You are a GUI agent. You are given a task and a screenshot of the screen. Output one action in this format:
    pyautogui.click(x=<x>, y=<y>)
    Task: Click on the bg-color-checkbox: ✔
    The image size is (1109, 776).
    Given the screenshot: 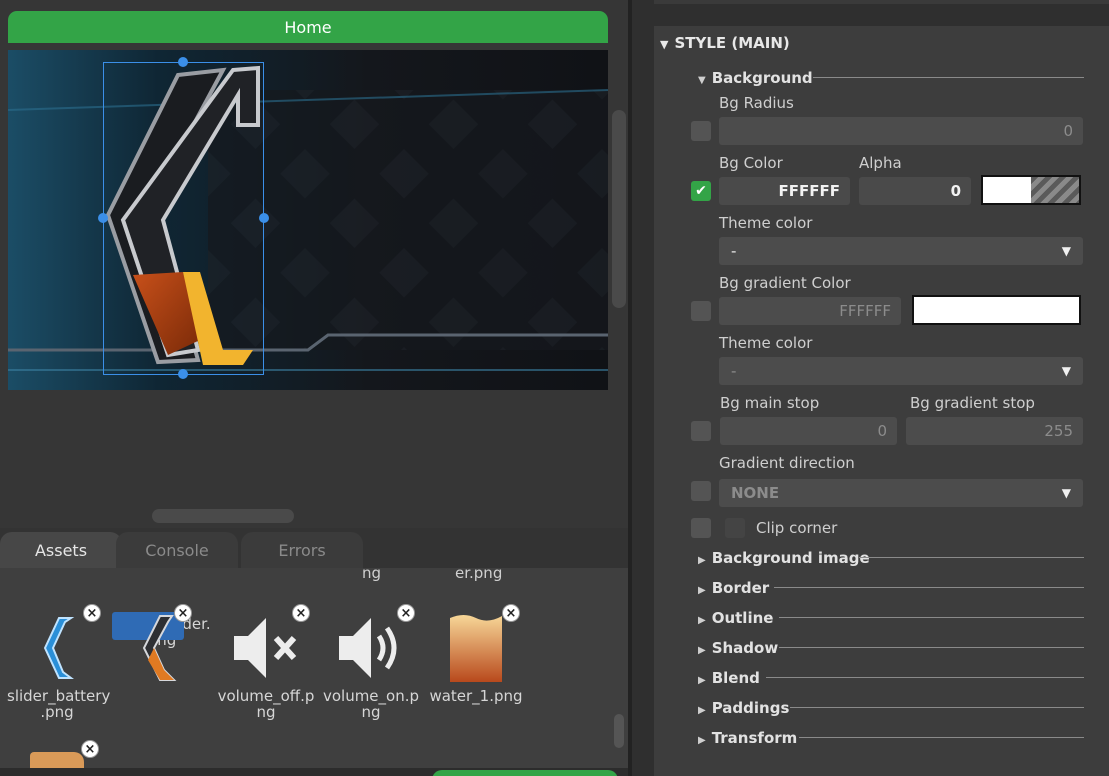 What is the action you would take?
    pyautogui.click(x=701, y=191)
    